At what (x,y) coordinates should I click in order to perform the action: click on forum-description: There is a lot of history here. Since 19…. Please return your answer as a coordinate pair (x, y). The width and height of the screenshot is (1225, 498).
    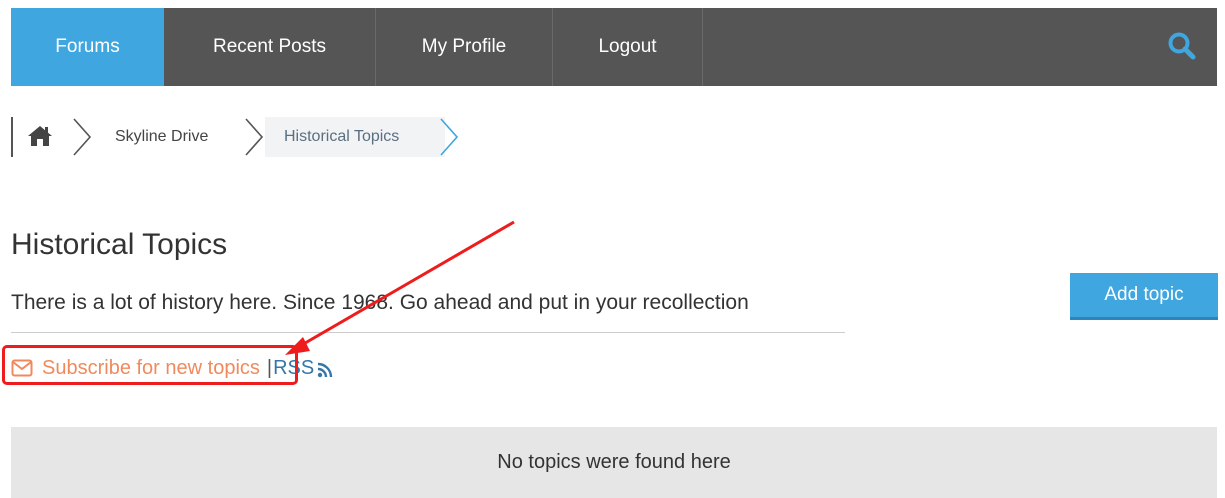
    Looking at the image, I should click on (380, 302).